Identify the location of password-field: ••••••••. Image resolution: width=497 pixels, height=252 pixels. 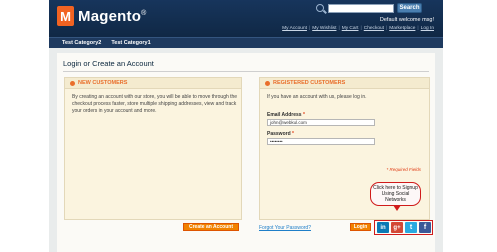
(321, 141).